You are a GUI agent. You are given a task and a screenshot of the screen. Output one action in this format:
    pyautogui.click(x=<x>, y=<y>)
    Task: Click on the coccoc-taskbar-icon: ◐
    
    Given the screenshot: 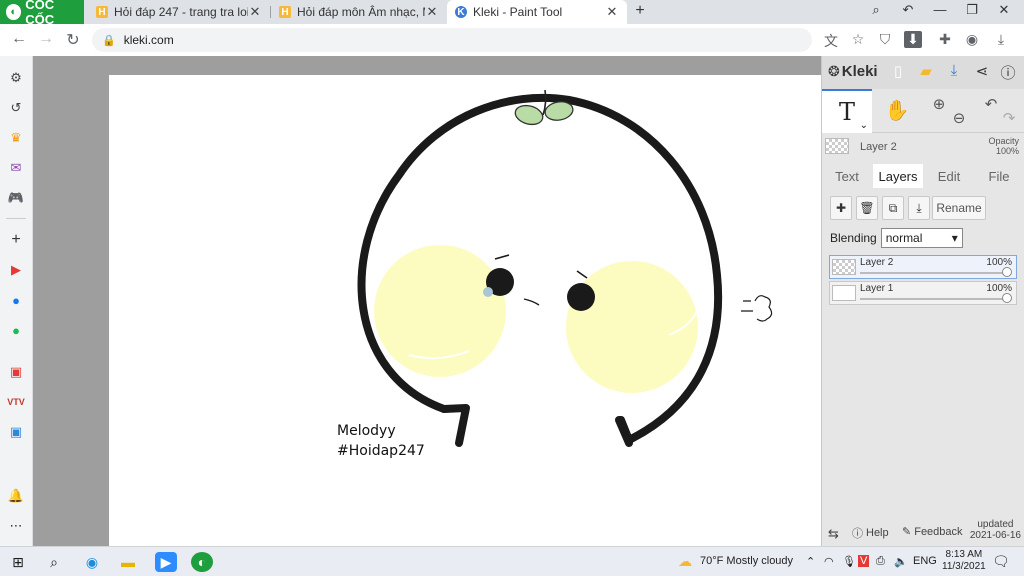 What is the action you would take?
    pyautogui.click(x=202, y=562)
    